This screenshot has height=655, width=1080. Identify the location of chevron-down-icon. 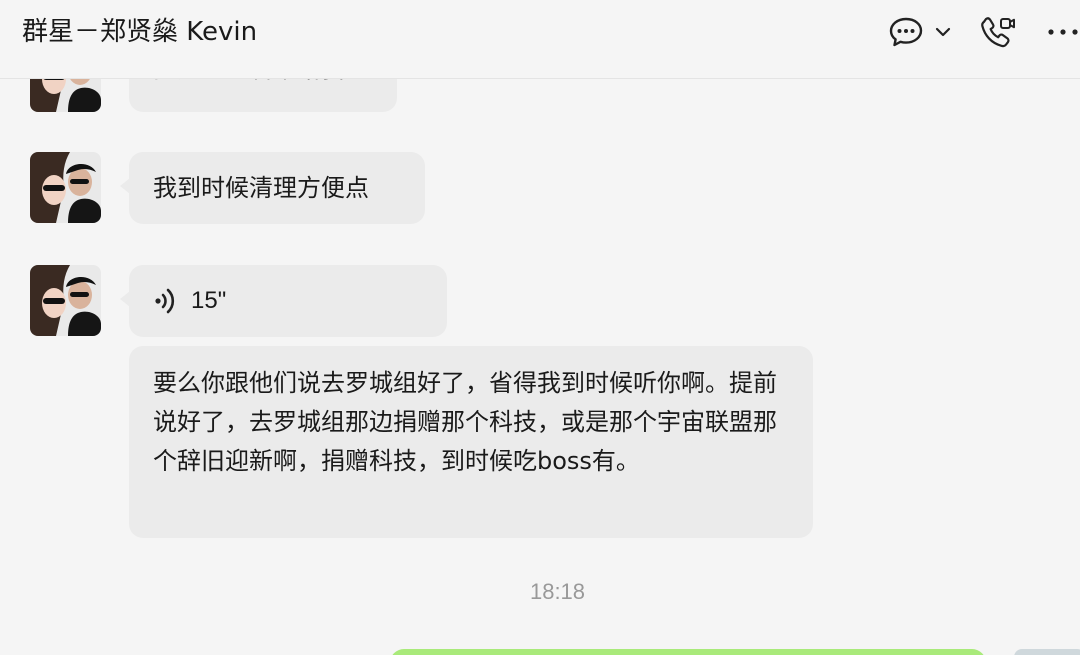
(943, 32).